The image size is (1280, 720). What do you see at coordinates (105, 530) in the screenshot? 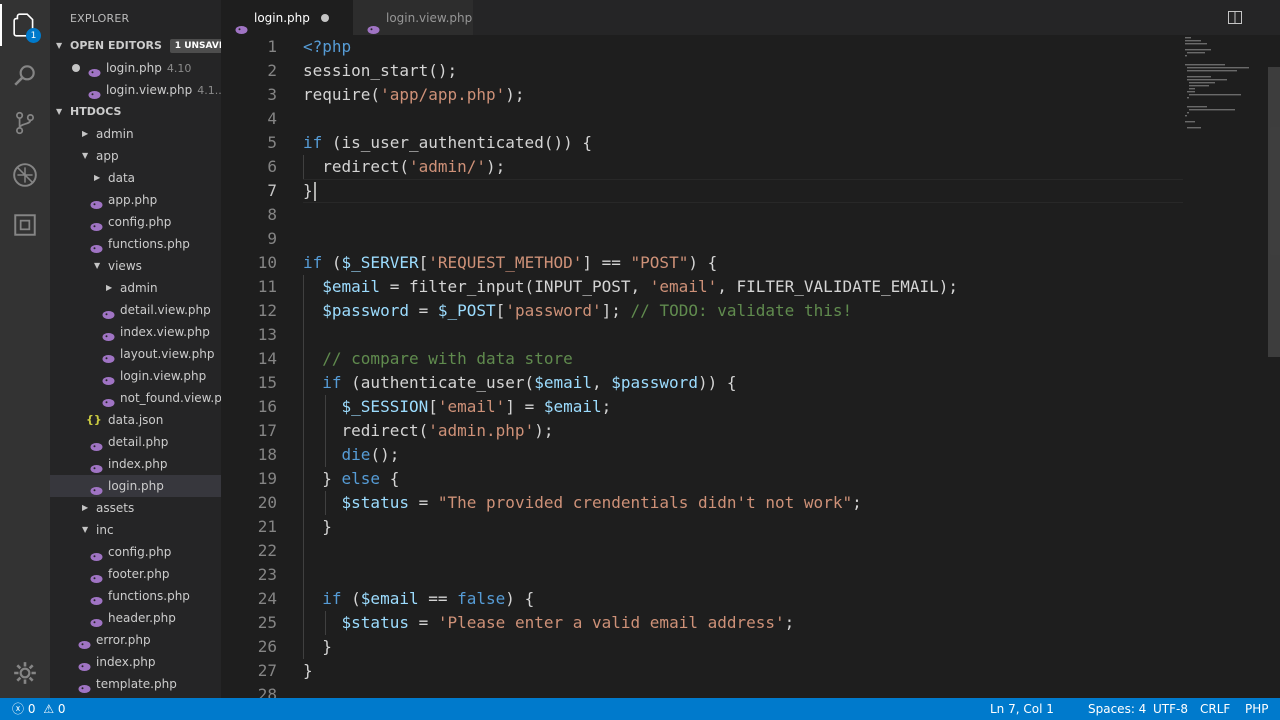
I see `tree-label: inc` at bounding box center [105, 530].